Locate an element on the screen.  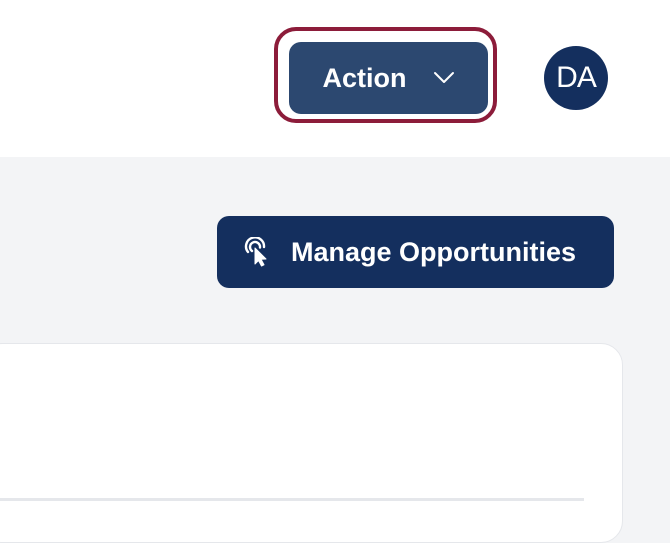
manage-opportunities-label: Manage Opportunities is located at coordinates (434, 251).